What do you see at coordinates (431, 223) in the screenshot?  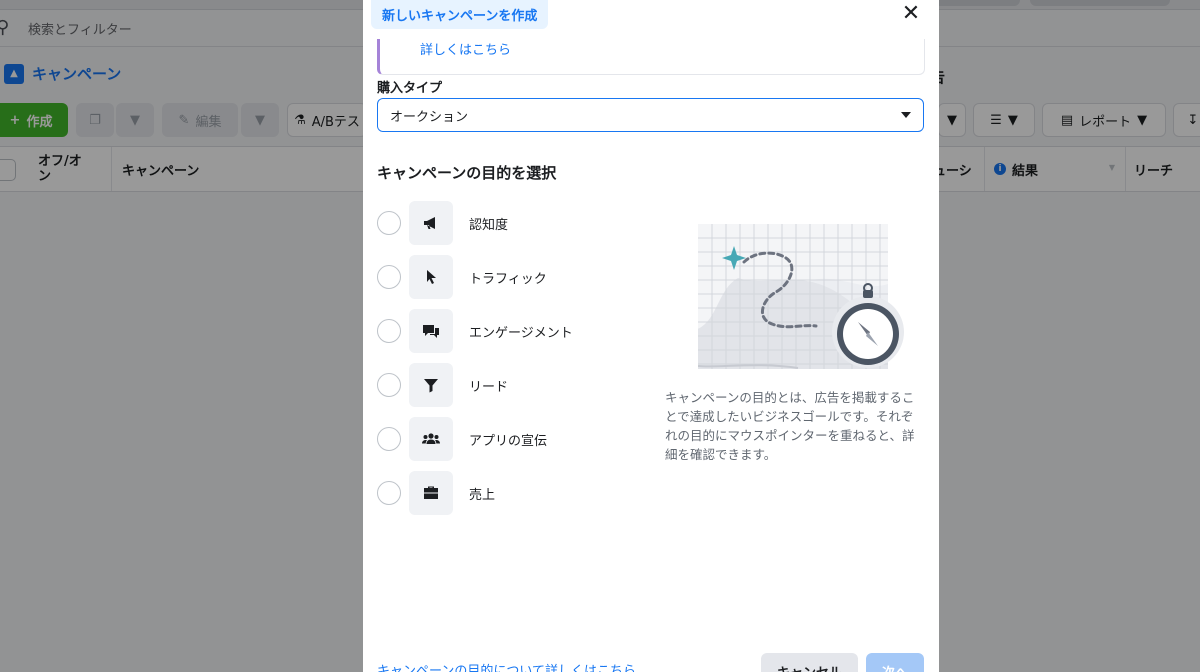 I see `megaphone-icon` at bounding box center [431, 223].